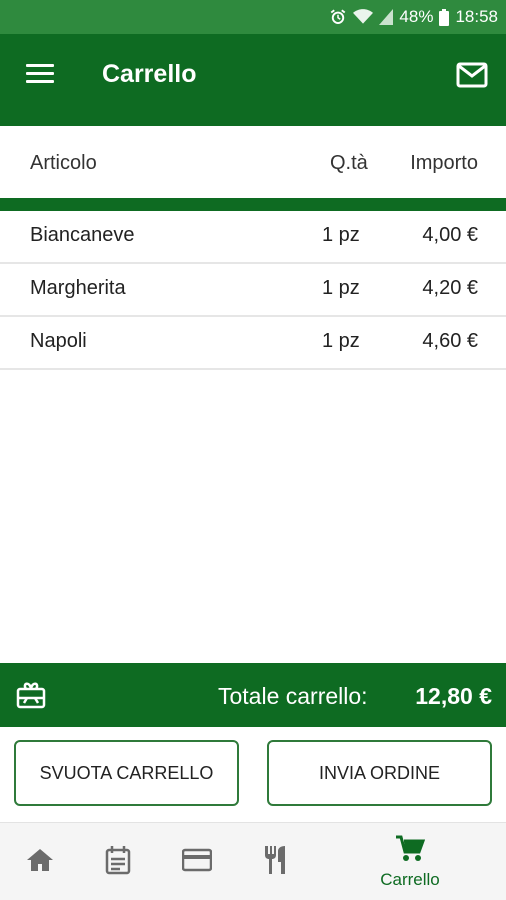  I want to click on mail-icon, so click(472, 75).